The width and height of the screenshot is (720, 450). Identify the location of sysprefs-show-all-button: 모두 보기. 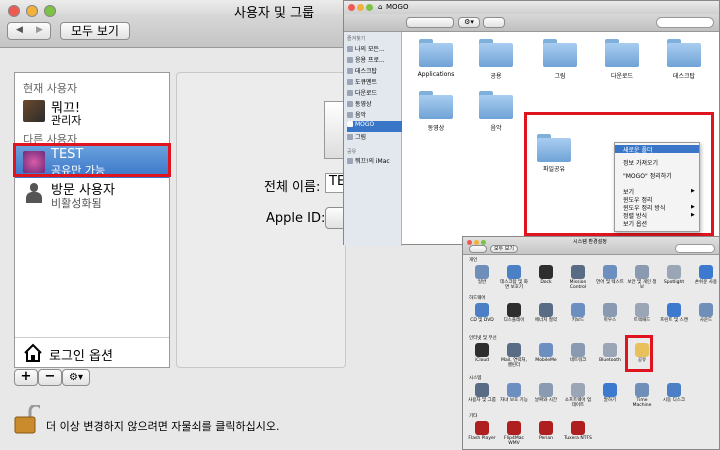
(504, 249).